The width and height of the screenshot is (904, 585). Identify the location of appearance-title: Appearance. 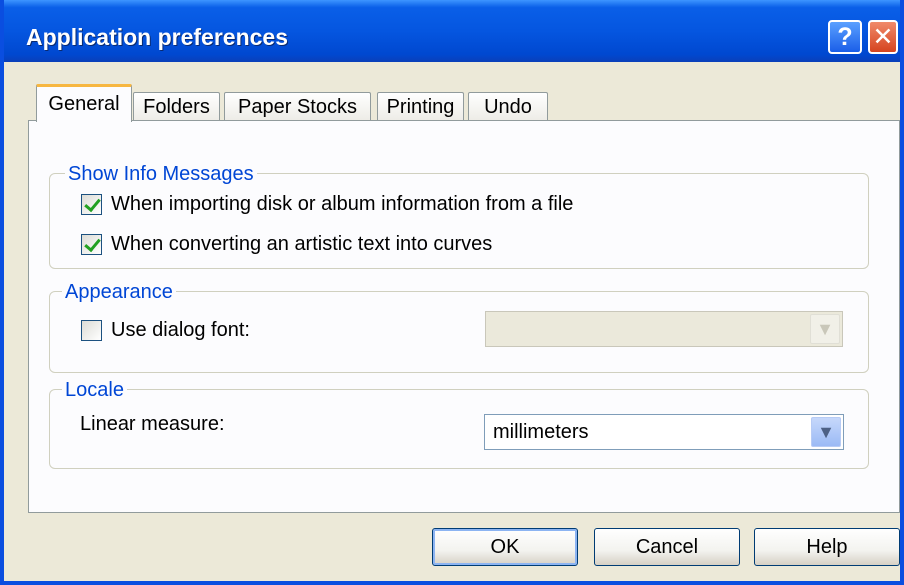
(119, 292).